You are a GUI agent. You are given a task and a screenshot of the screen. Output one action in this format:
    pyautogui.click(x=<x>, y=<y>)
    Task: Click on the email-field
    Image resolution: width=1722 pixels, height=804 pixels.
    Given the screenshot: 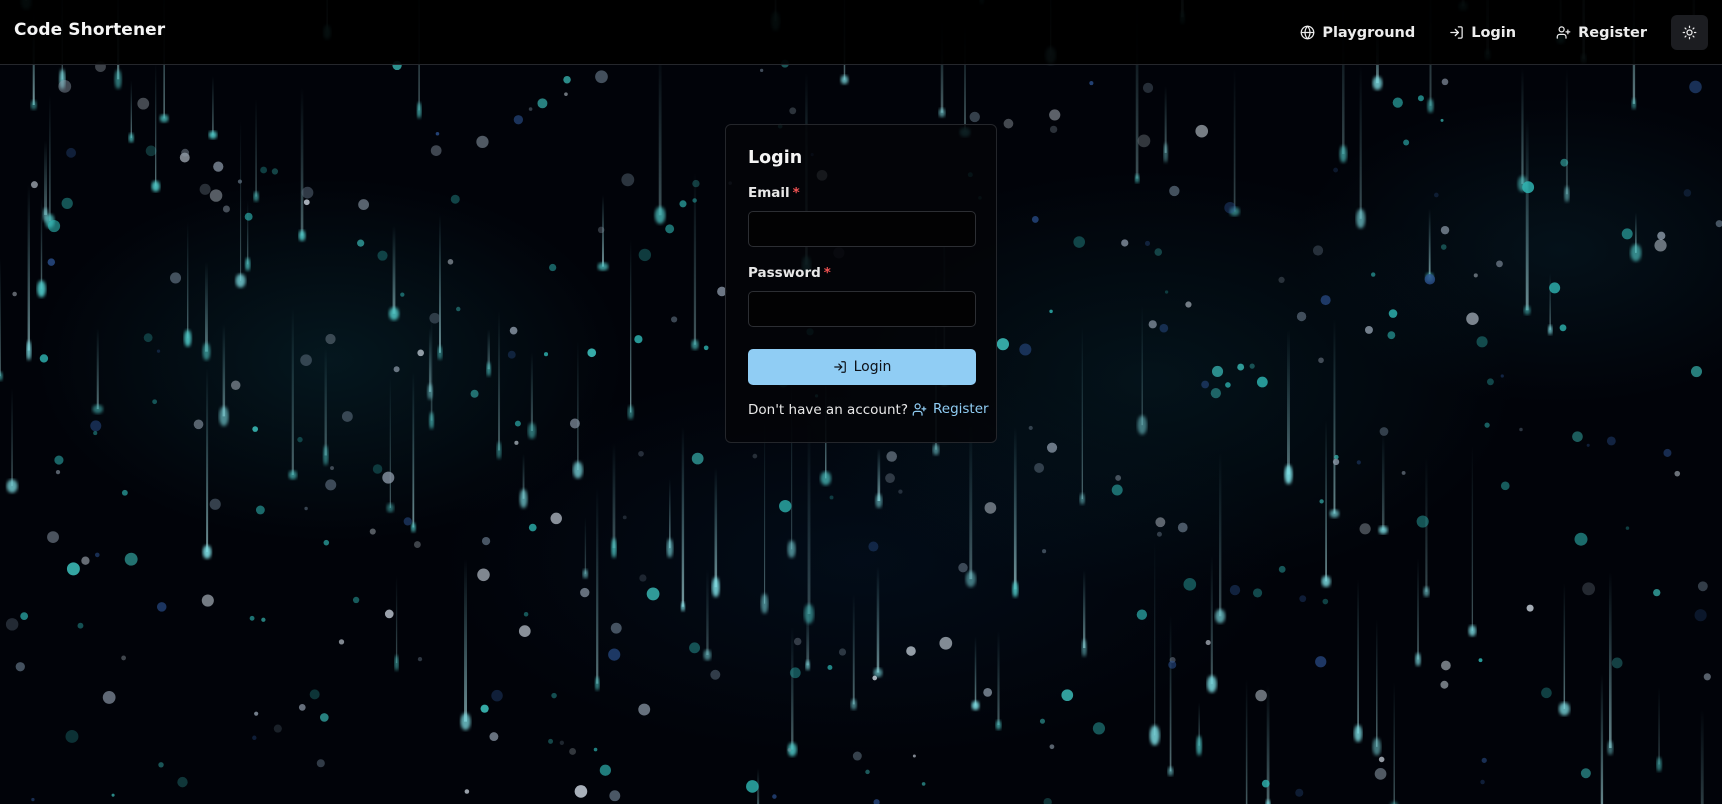 What is the action you would take?
    pyautogui.click(x=862, y=229)
    